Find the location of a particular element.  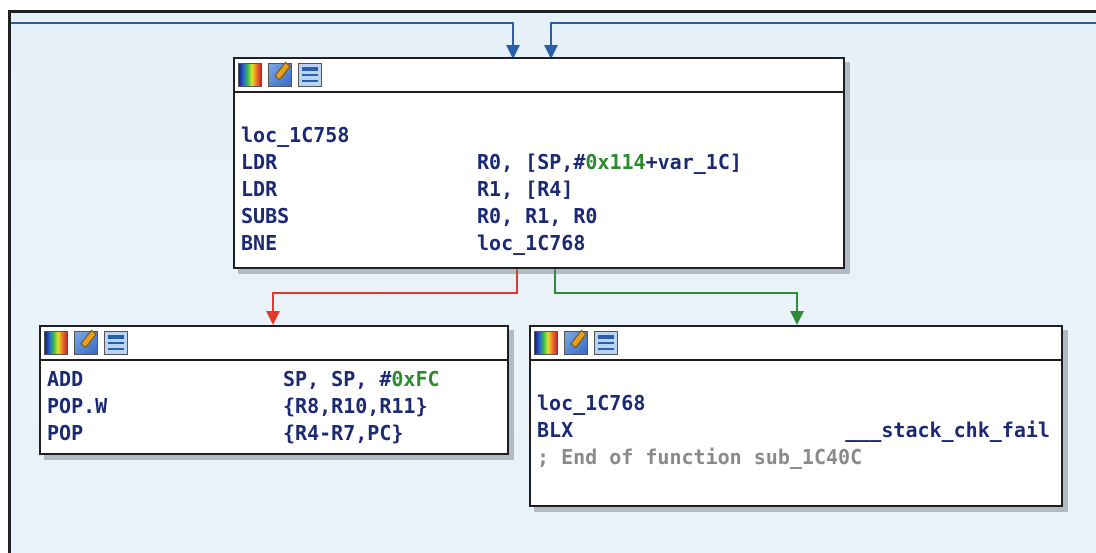

operands: R0, [SP,# is located at coordinates (531, 161).